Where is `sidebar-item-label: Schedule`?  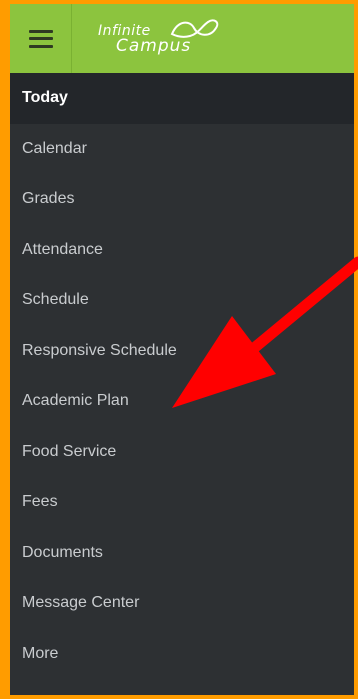
sidebar-item-label: Schedule is located at coordinates (55, 300).